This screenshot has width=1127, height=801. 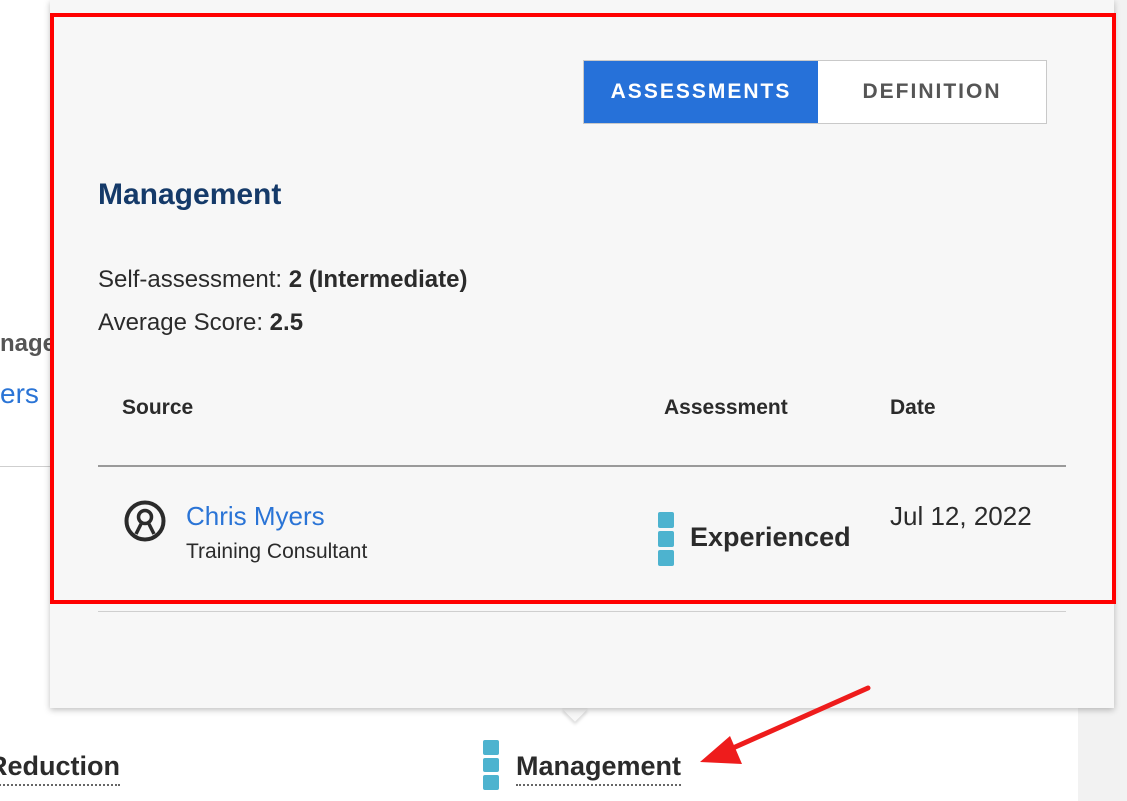 I want to click on assessor-role: Training Consultant, so click(x=277, y=551).